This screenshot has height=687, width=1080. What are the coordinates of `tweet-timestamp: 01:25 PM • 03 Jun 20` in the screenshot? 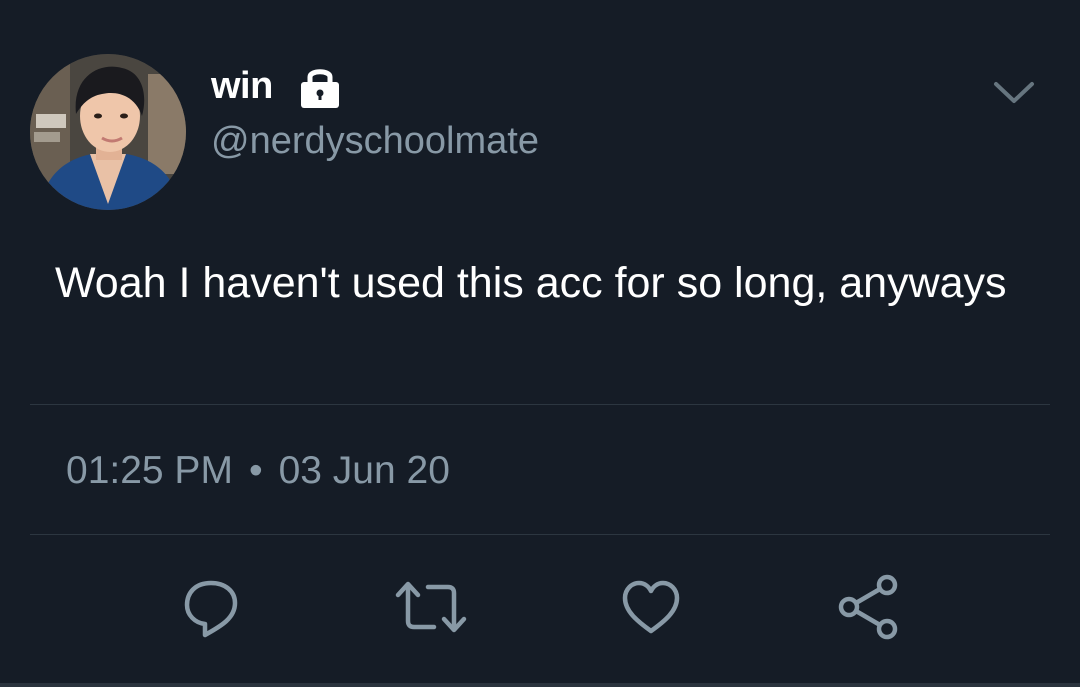 It's located at (258, 471).